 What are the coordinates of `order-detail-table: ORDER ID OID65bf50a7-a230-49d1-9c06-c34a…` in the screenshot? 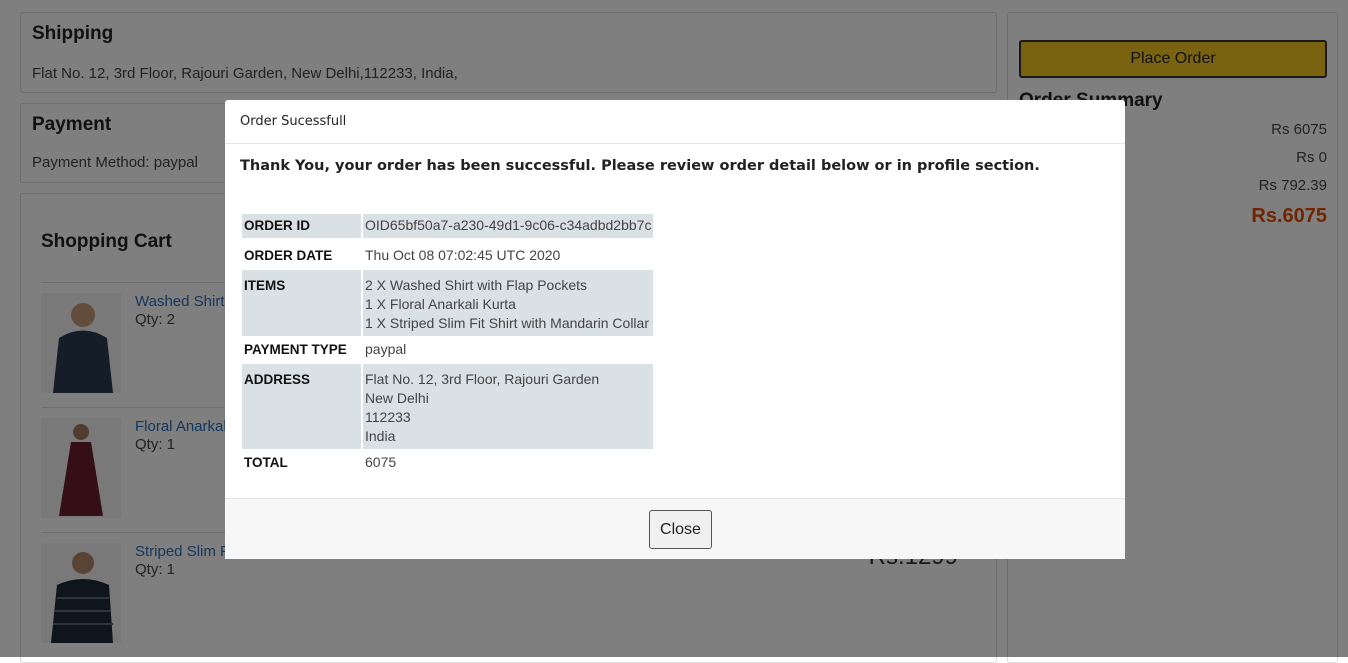 It's located at (447, 344).